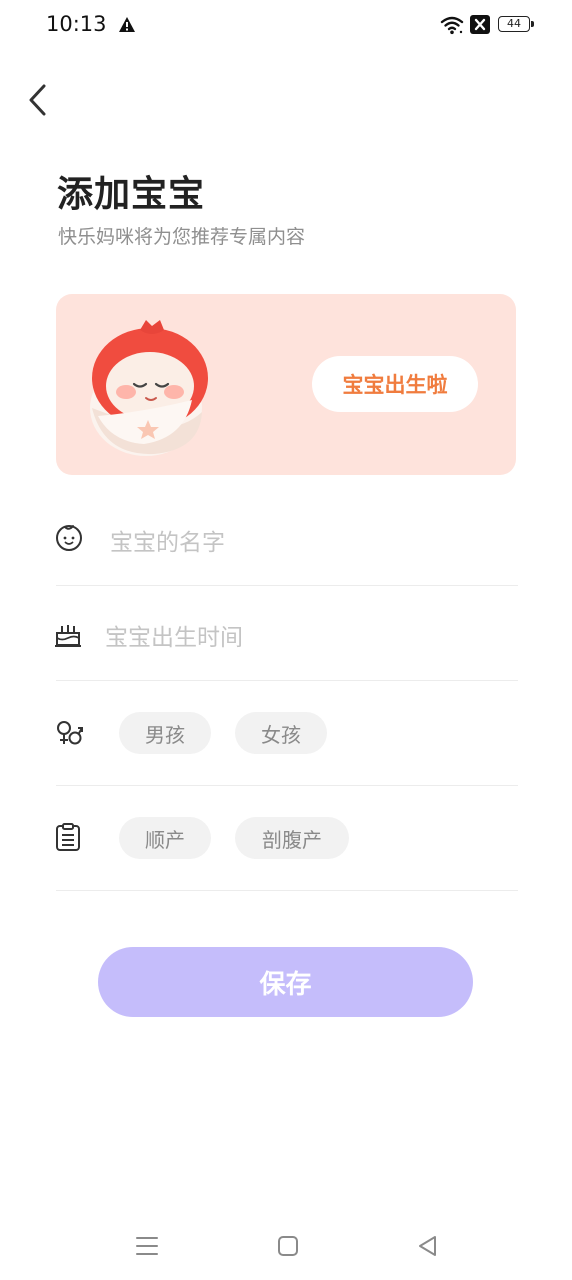 The height and width of the screenshot is (1280, 572). I want to click on battery-level: 44, so click(514, 24).